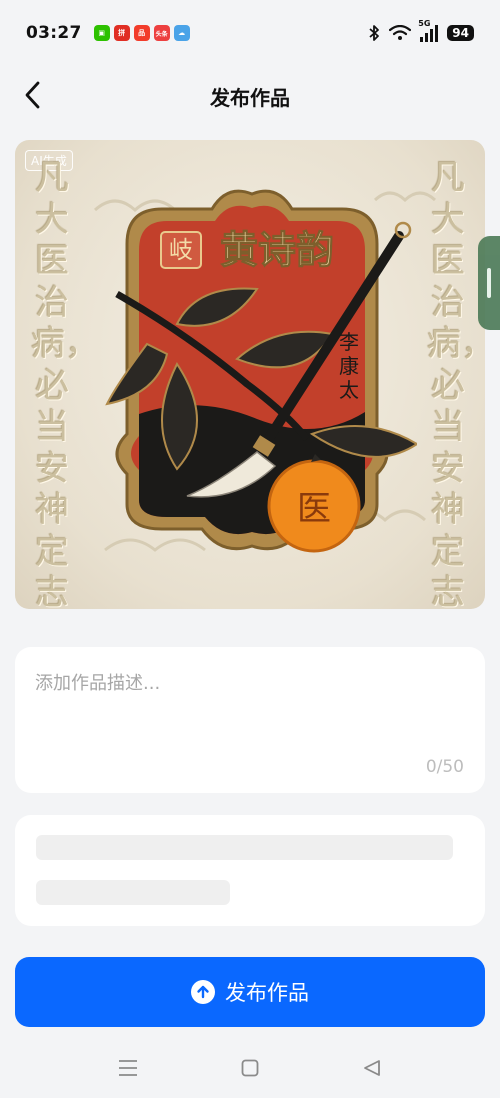 The image size is (500, 1098). Describe the element at coordinates (349, 390) in the screenshot. I see `author-char-3: 太` at that location.